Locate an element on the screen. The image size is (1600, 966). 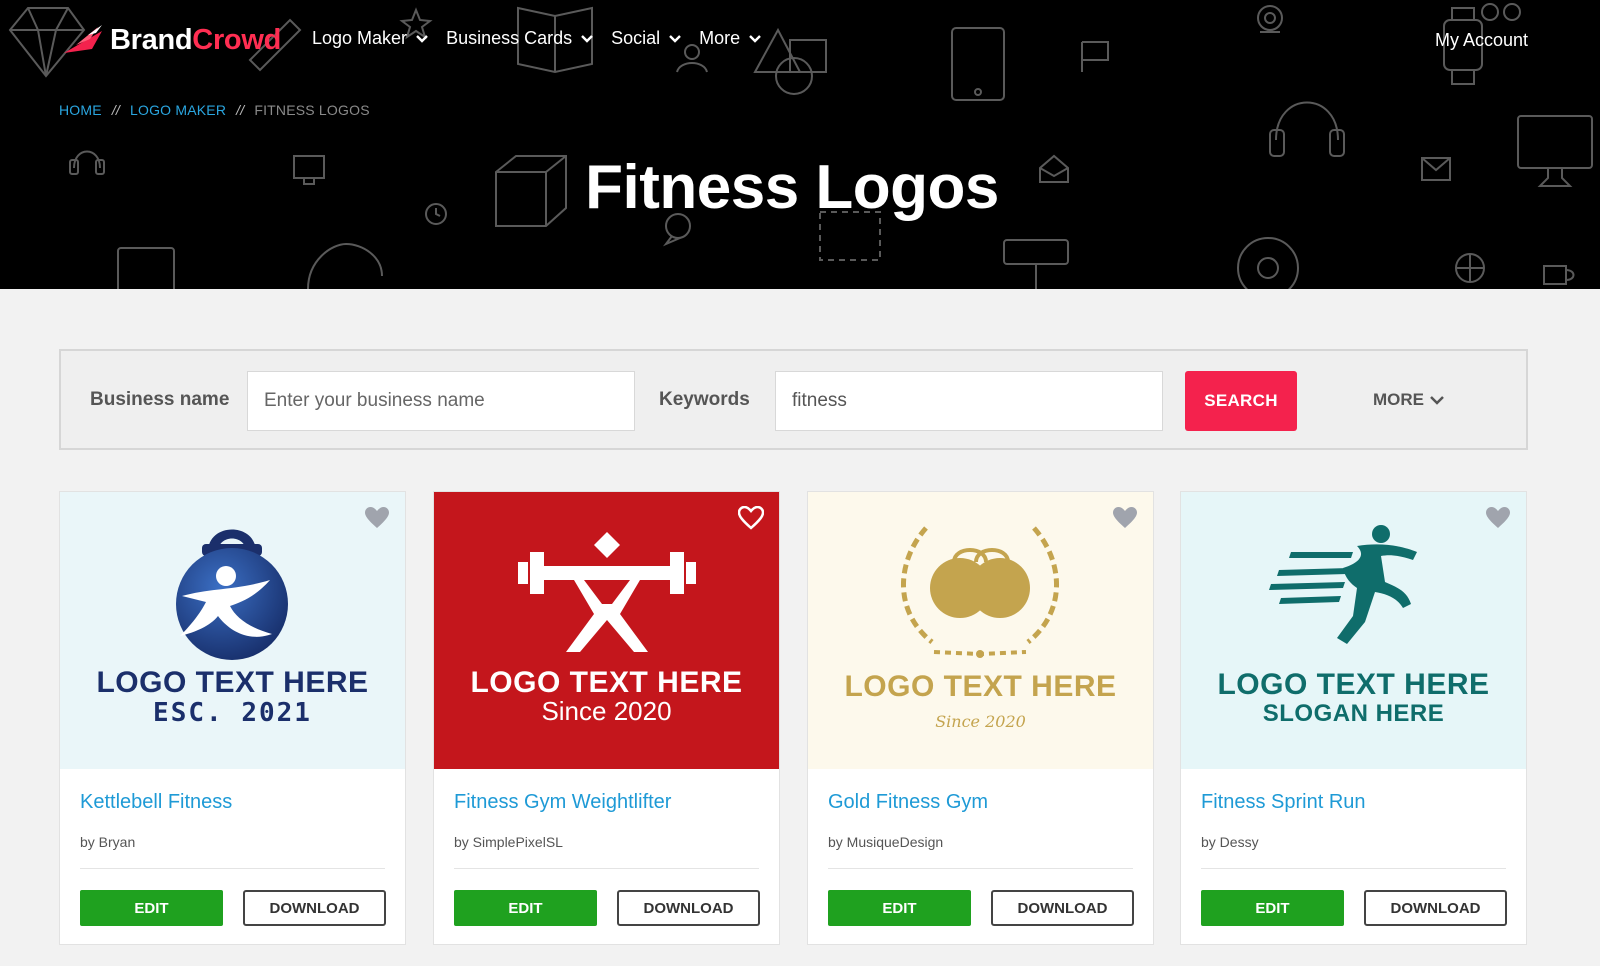
speaker-icon is located at coordinates (1268, 263).